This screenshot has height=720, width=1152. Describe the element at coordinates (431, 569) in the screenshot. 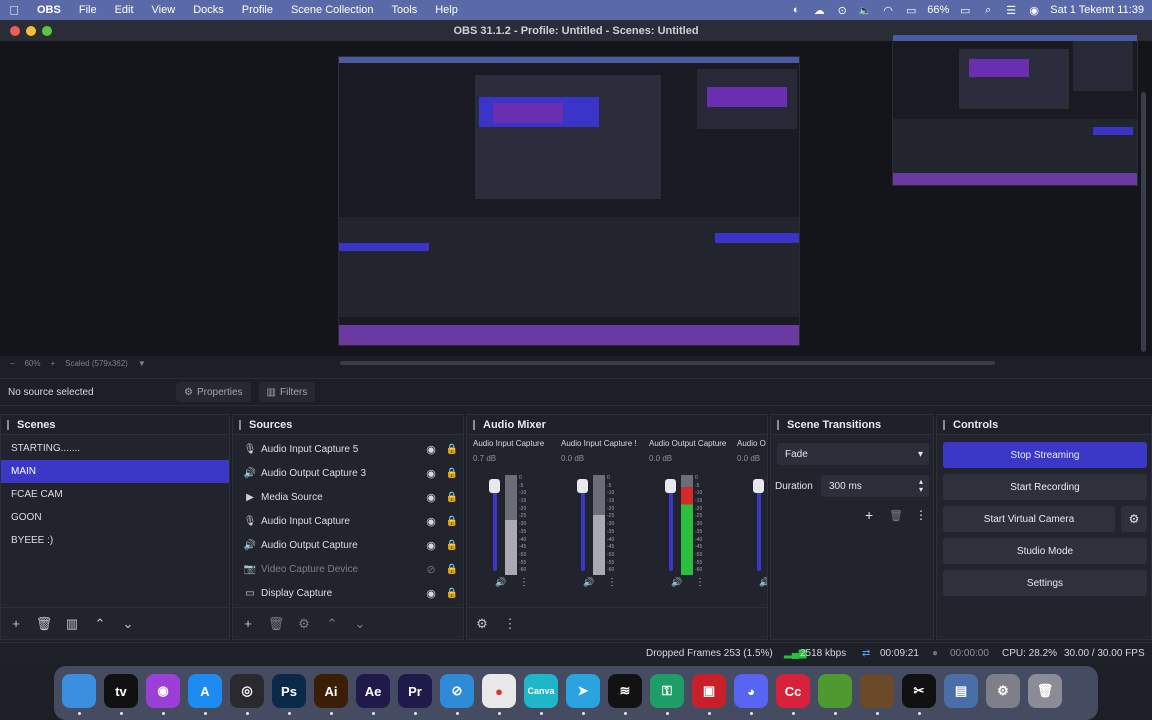

I see `hidden-eye-icon: ⊘` at that location.